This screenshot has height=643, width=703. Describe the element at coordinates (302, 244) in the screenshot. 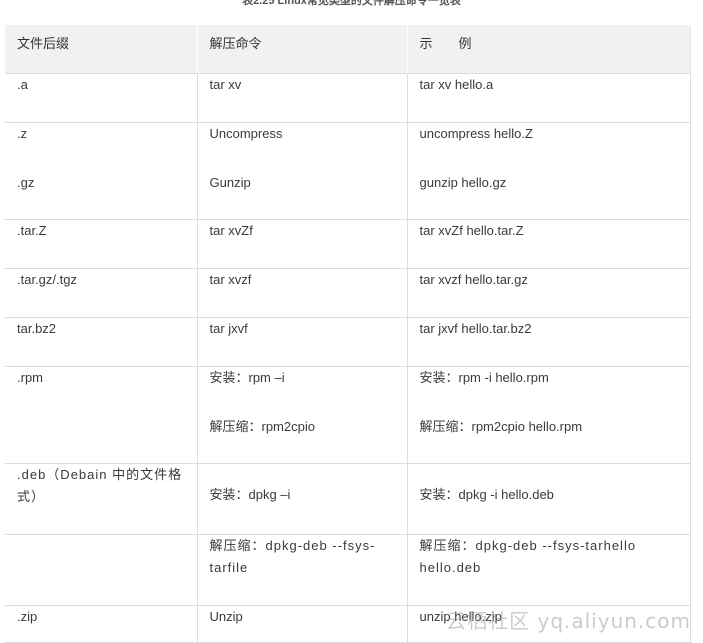

I see `cell-command: tar xvZf` at that location.